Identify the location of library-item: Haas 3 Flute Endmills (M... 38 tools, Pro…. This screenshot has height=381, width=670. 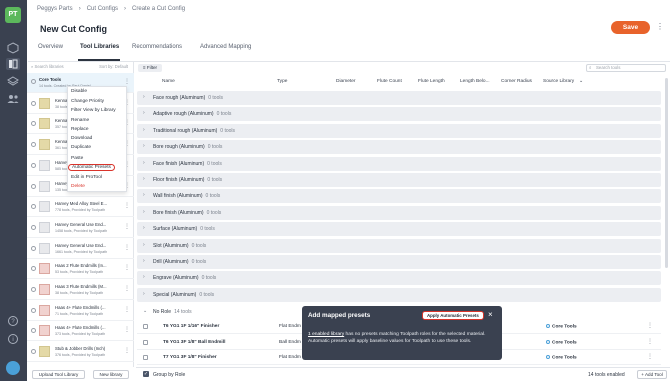
(80, 290).